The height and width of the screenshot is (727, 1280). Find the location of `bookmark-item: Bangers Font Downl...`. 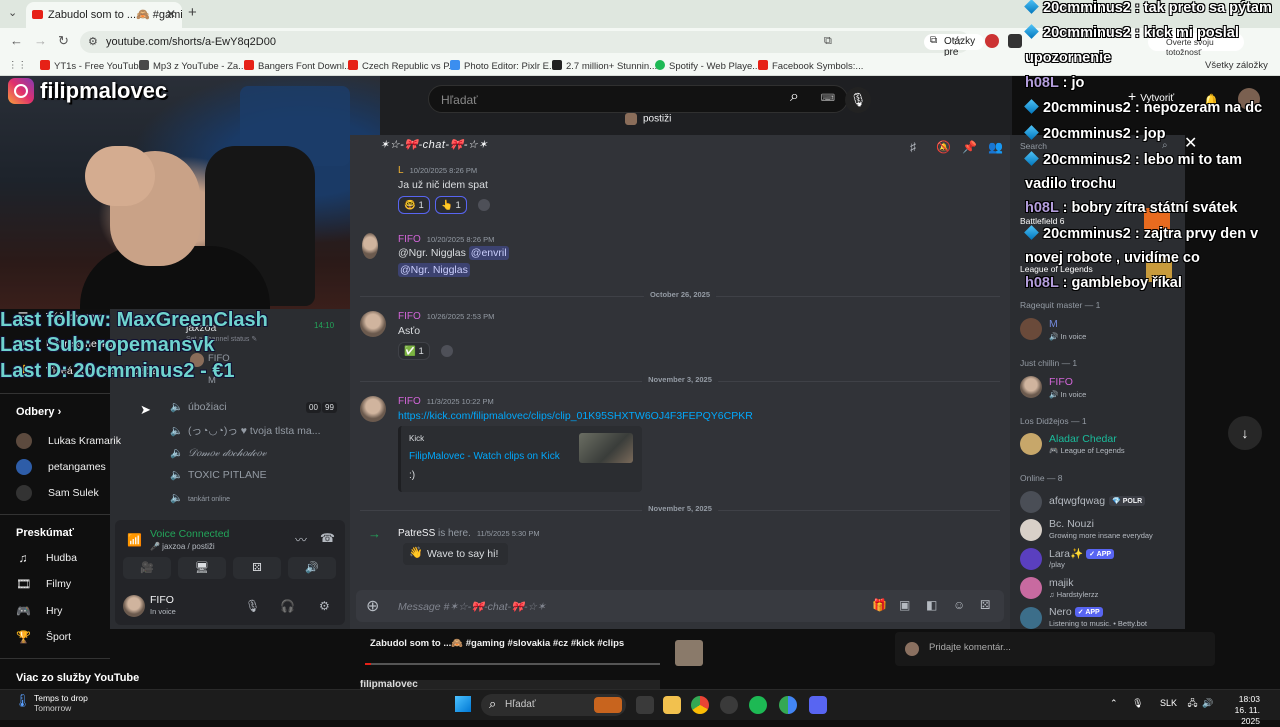

bookmark-item: Bangers Font Downl... is located at coordinates (298, 66).